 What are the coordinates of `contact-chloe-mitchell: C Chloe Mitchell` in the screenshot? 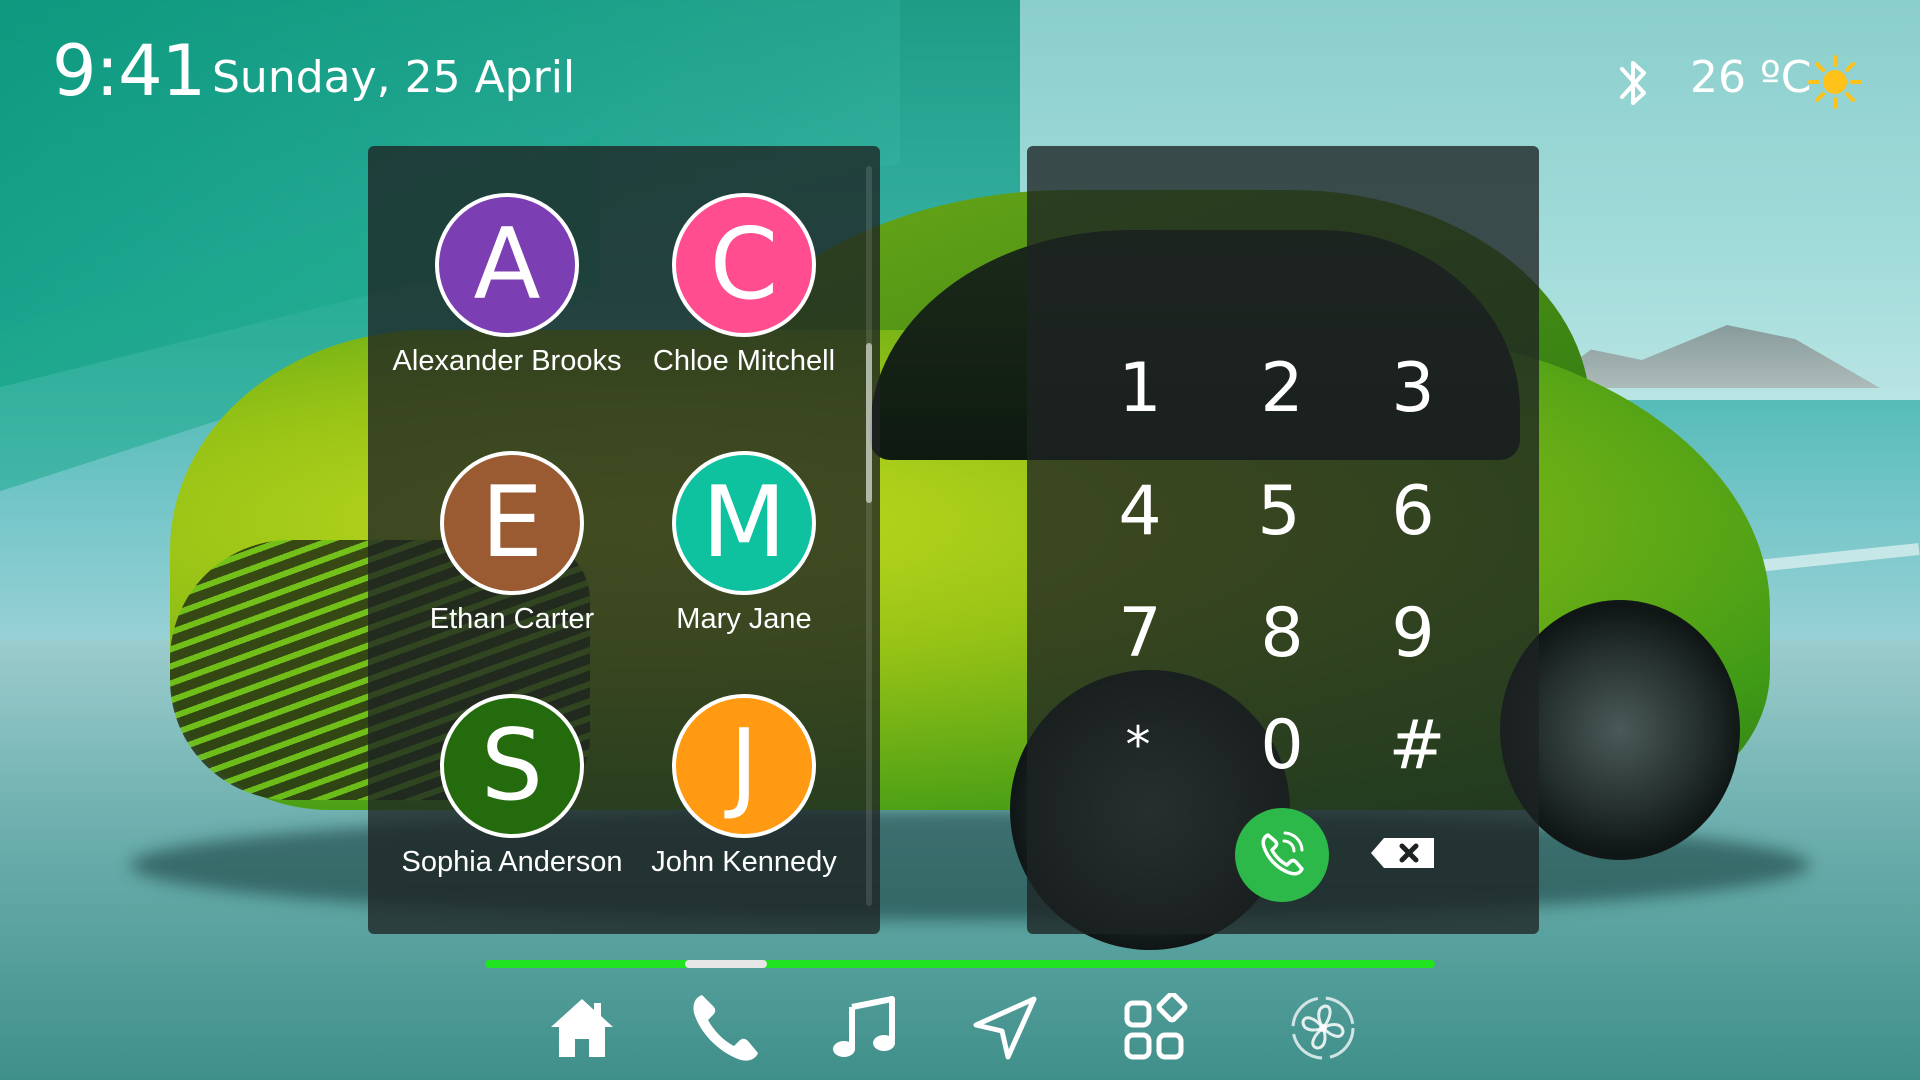 It's located at (744, 285).